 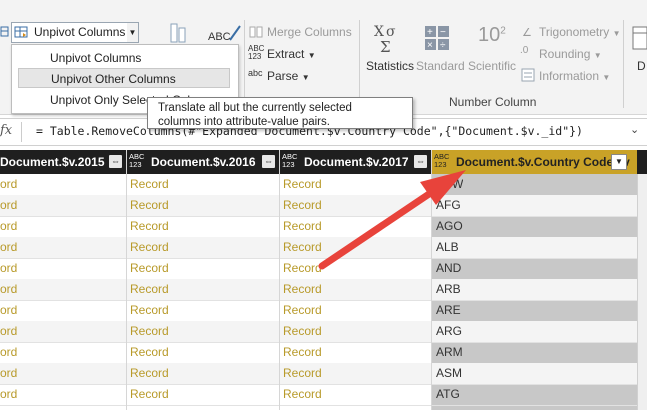 What do you see at coordinates (448, 394) in the screenshot?
I see `country-code-cell: ATG` at bounding box center [448, 394].